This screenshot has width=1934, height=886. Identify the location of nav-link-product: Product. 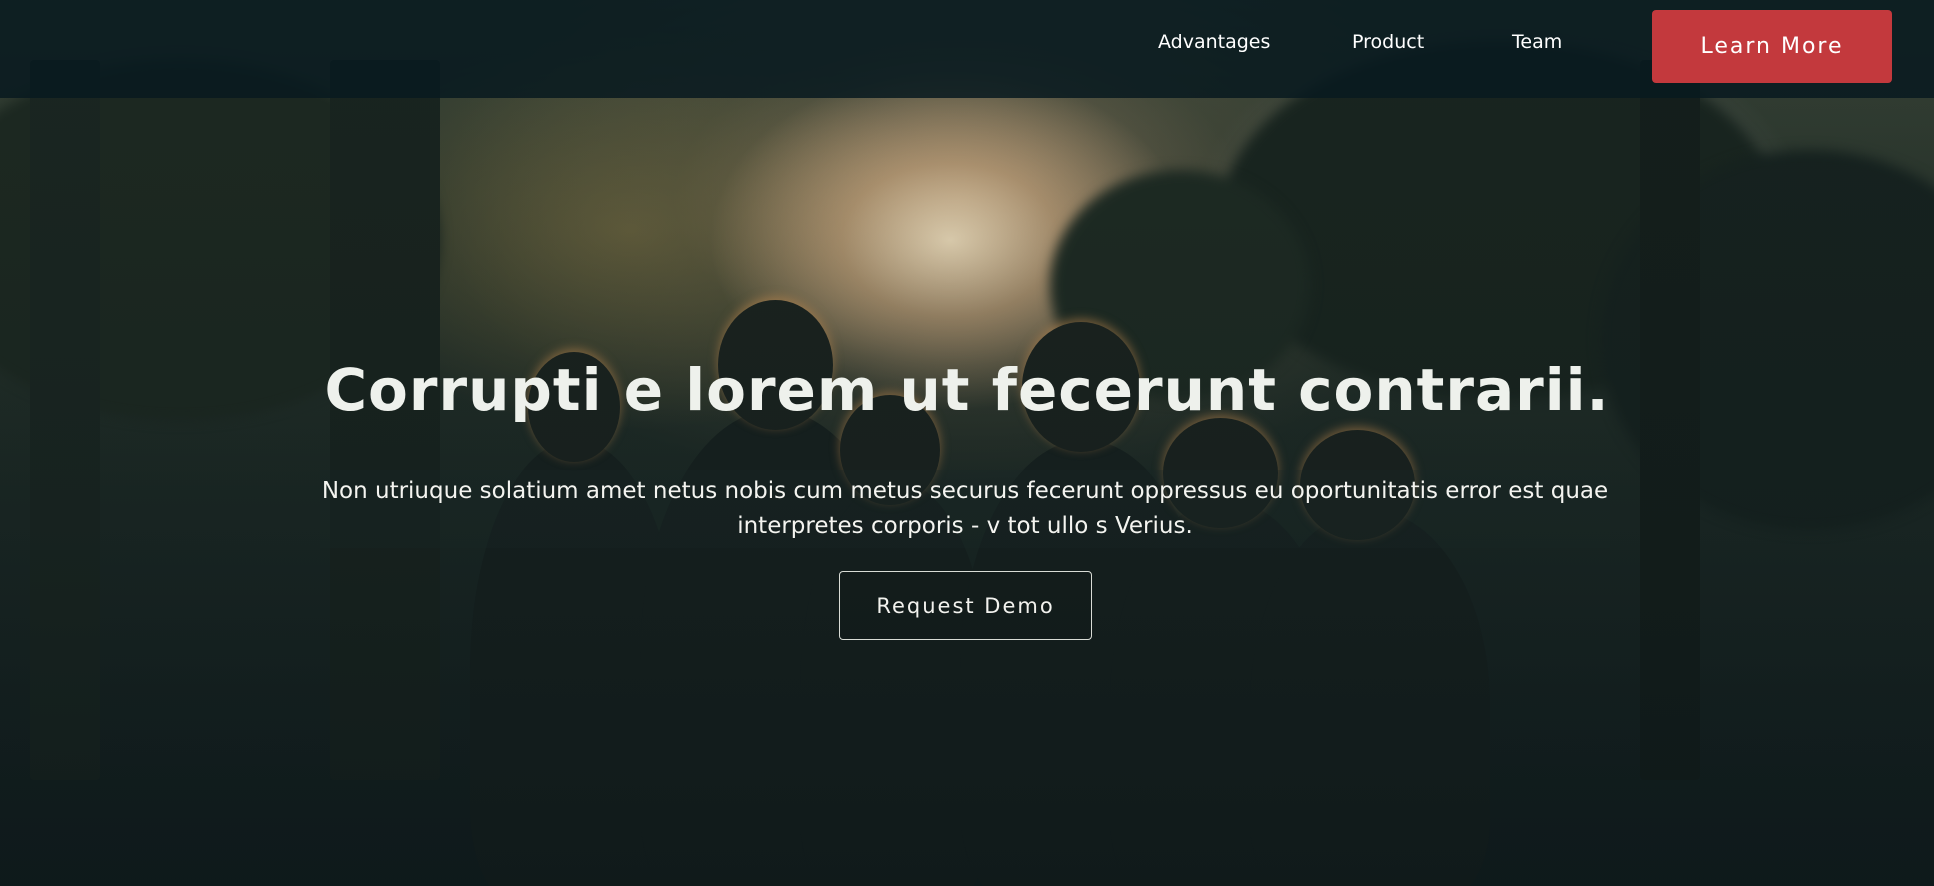
(1388, 42).